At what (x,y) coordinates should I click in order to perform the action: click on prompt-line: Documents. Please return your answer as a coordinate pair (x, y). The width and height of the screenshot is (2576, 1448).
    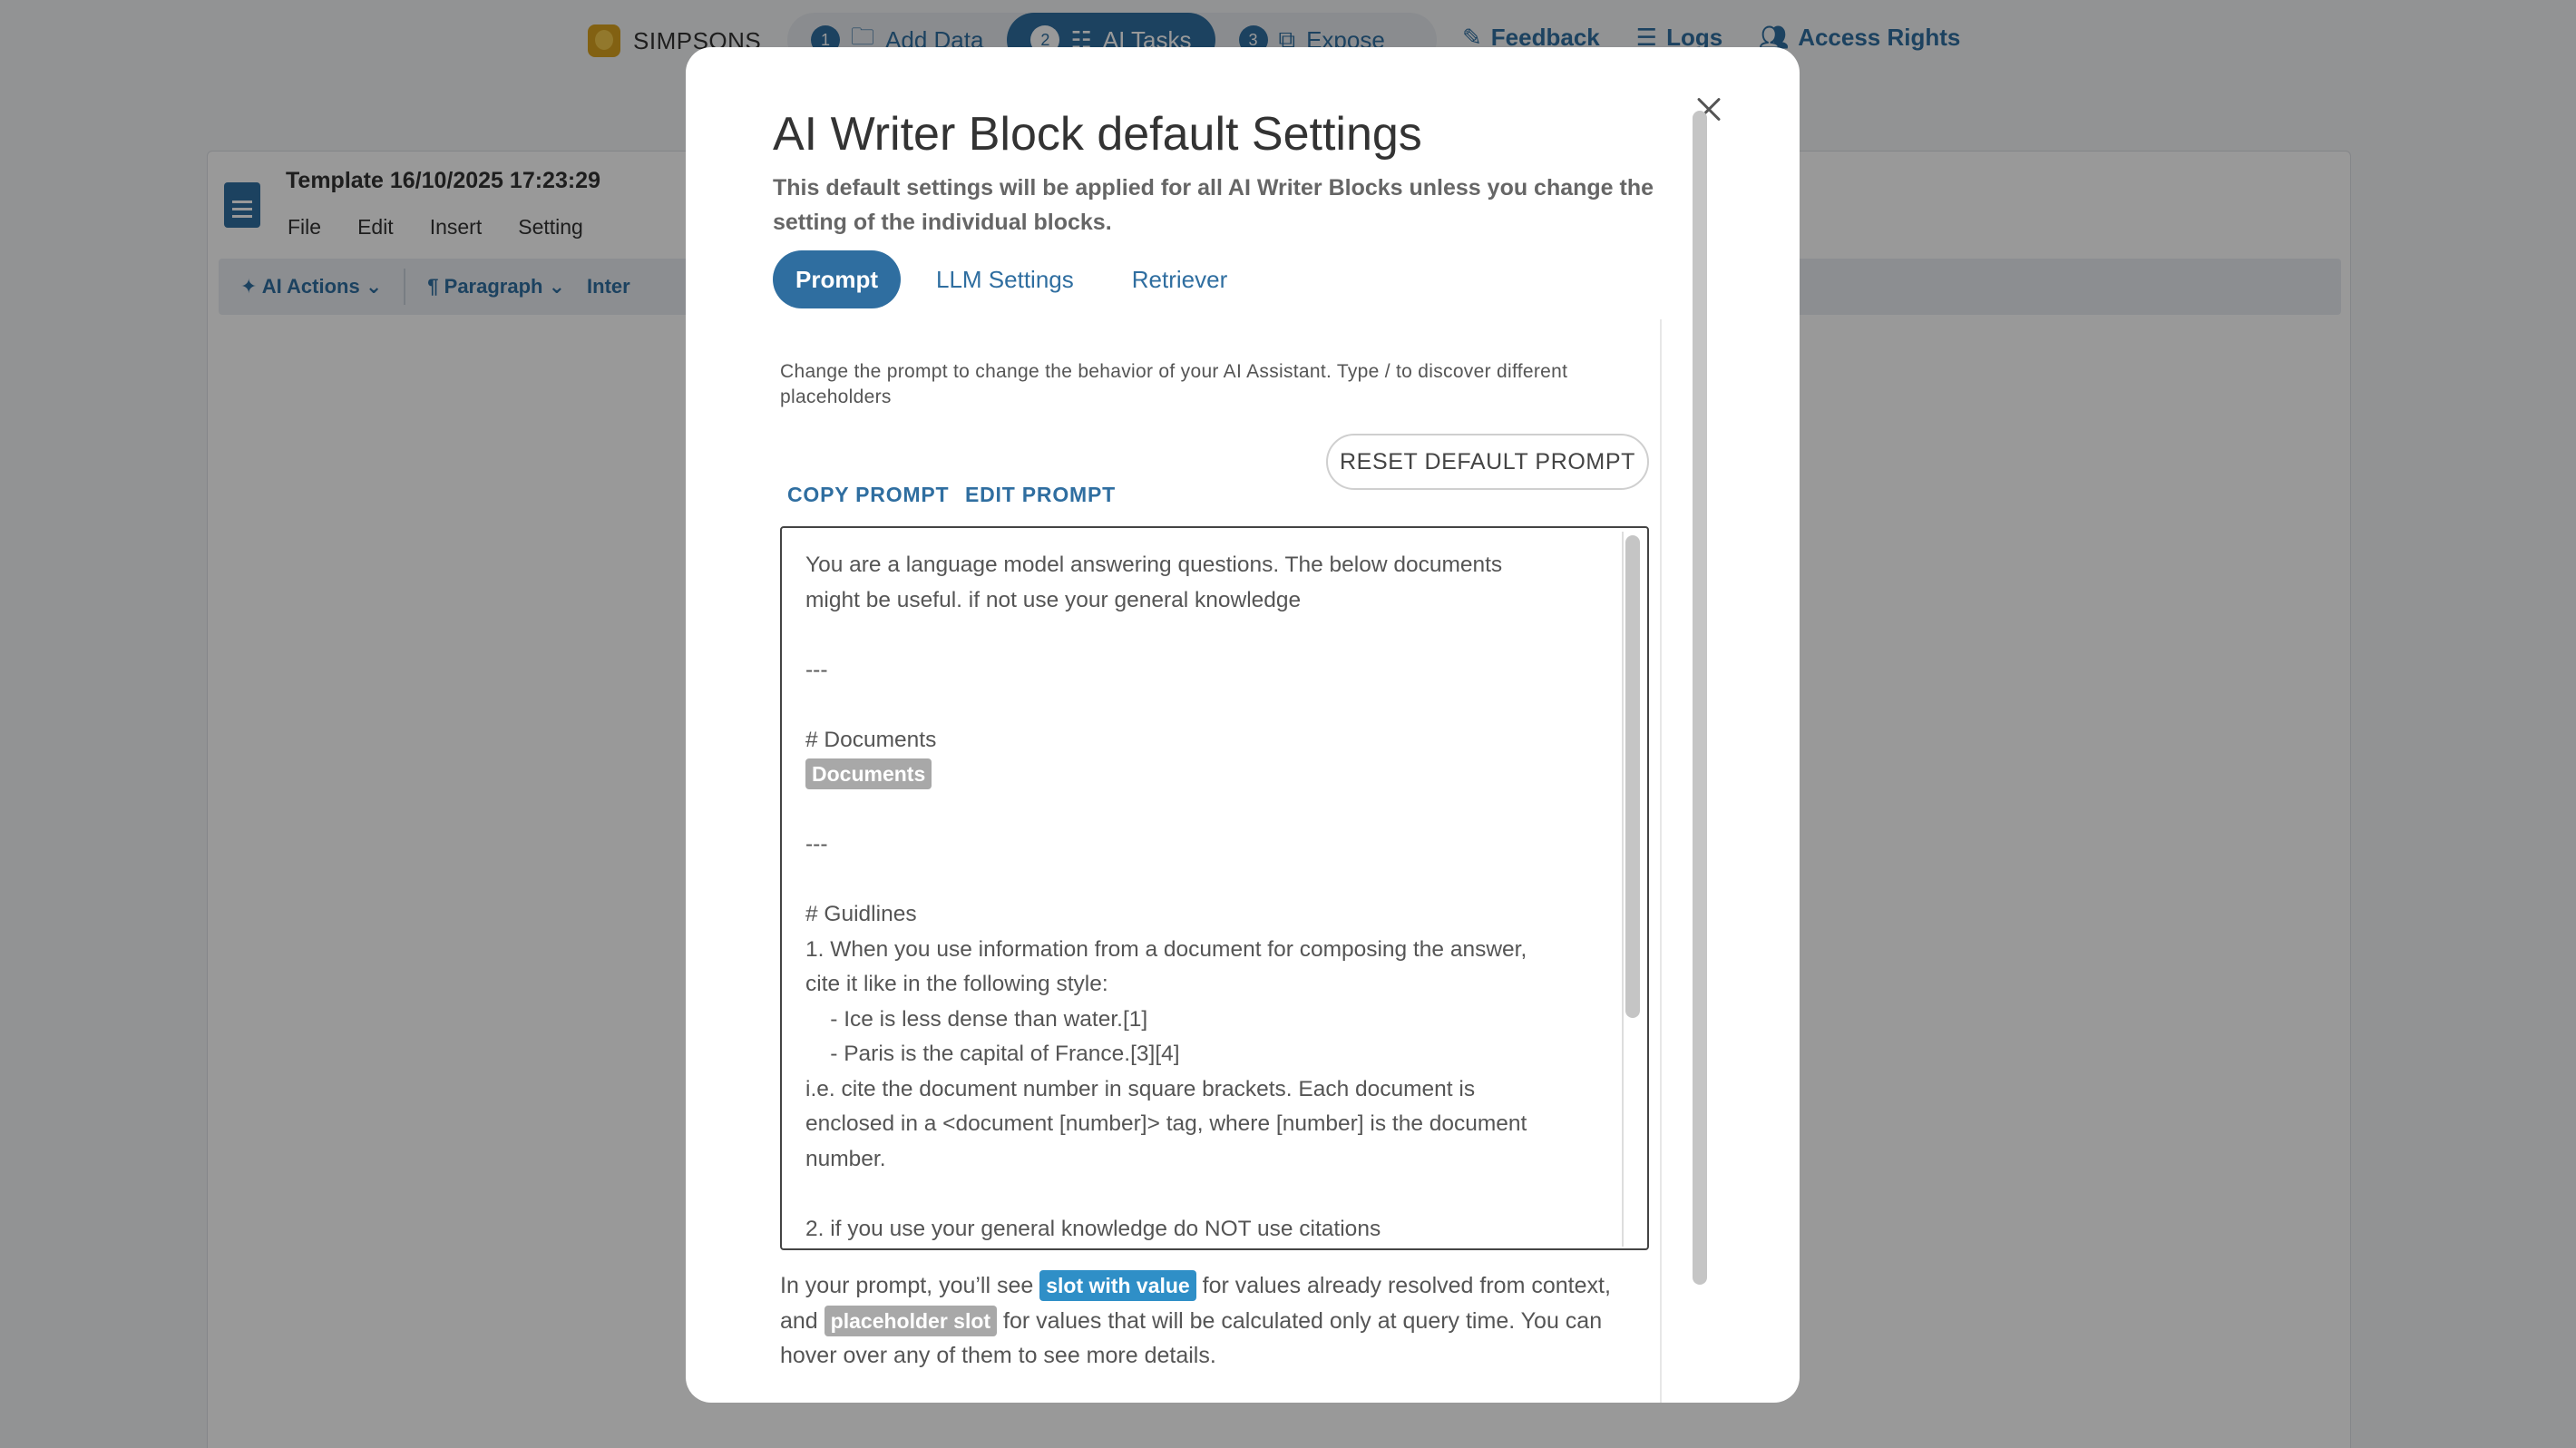
    Looking at the image, I should click on (1204, 775).